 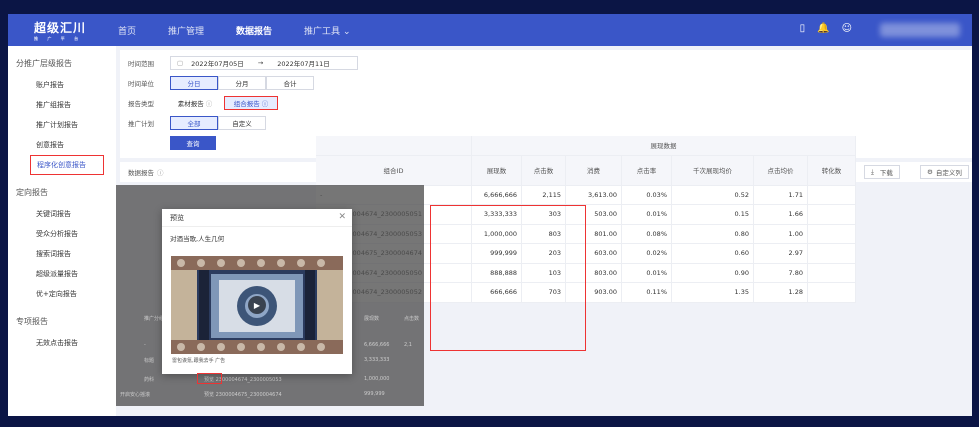 I want to click on group-header: 展现数据, so click(x=664, y=146).